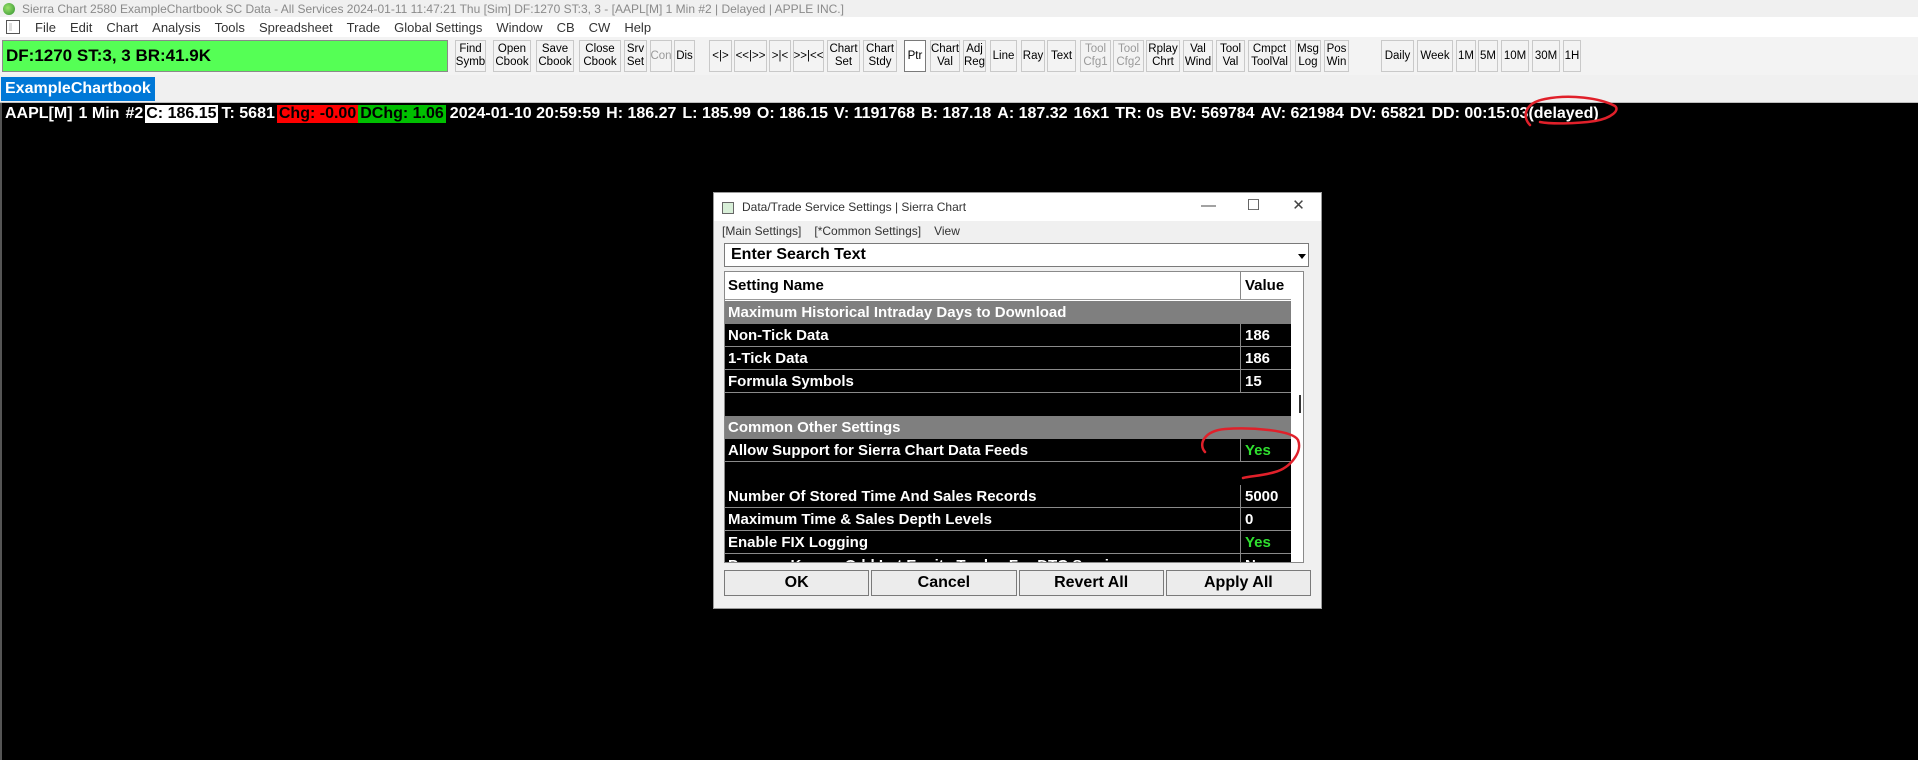 Image resolution: width=1918 pixels, height=760 pixels. I want to click on setting-row: Non-Tick Data 186, so click(1008, 335).